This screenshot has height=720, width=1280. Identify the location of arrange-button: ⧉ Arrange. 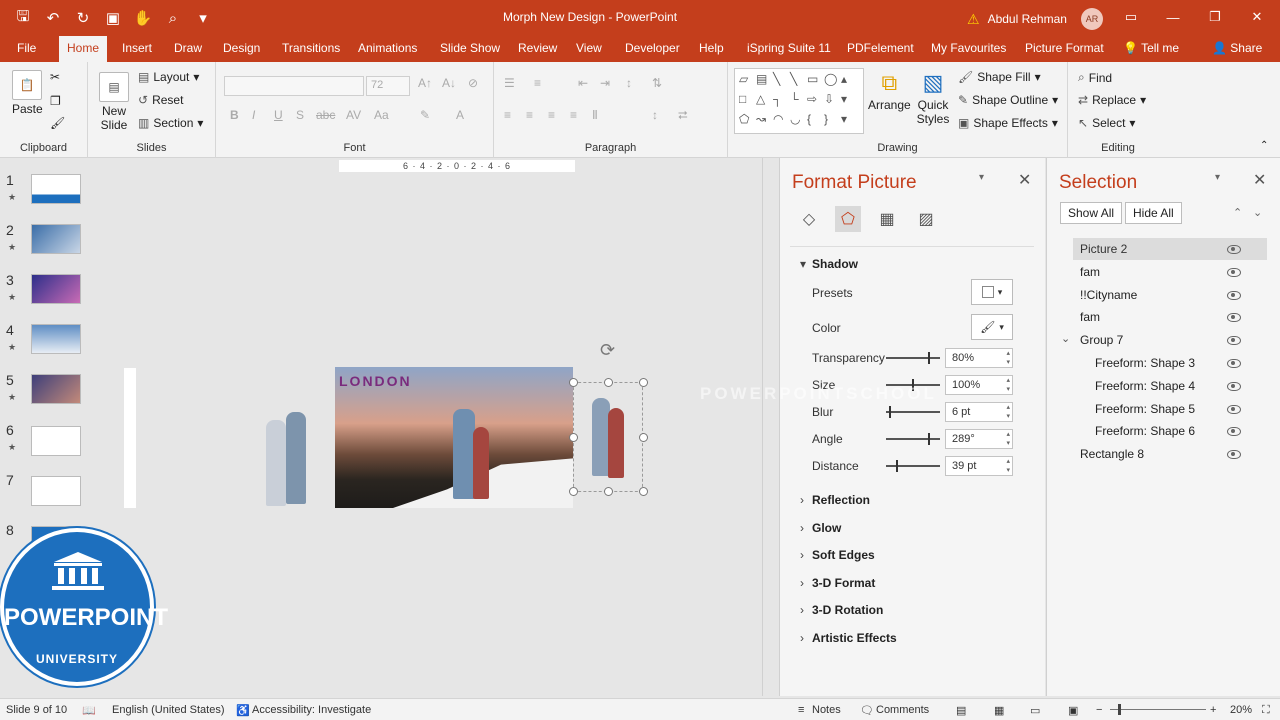
(889, 91).